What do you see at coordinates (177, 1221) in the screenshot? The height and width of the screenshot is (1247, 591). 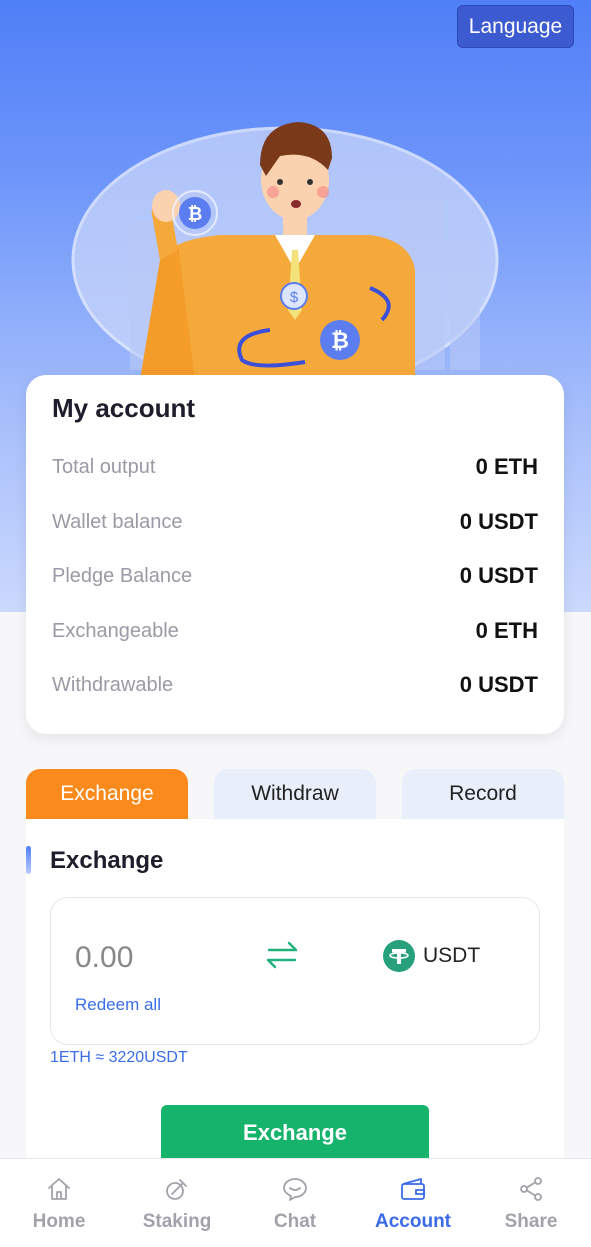 I see `nav-label: Staking` at bounding box center [177, 1221].